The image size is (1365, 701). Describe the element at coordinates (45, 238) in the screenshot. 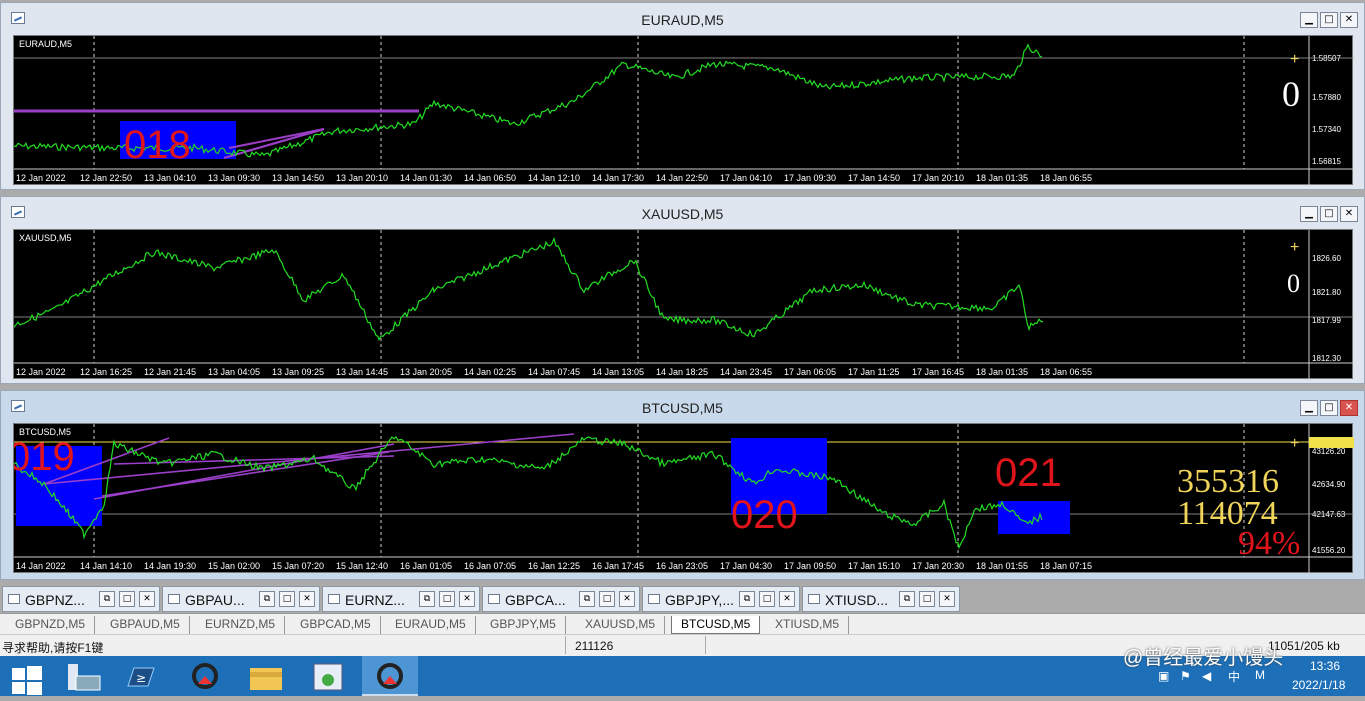

I see `symbol-label: XAUUSD,M5` at that location.